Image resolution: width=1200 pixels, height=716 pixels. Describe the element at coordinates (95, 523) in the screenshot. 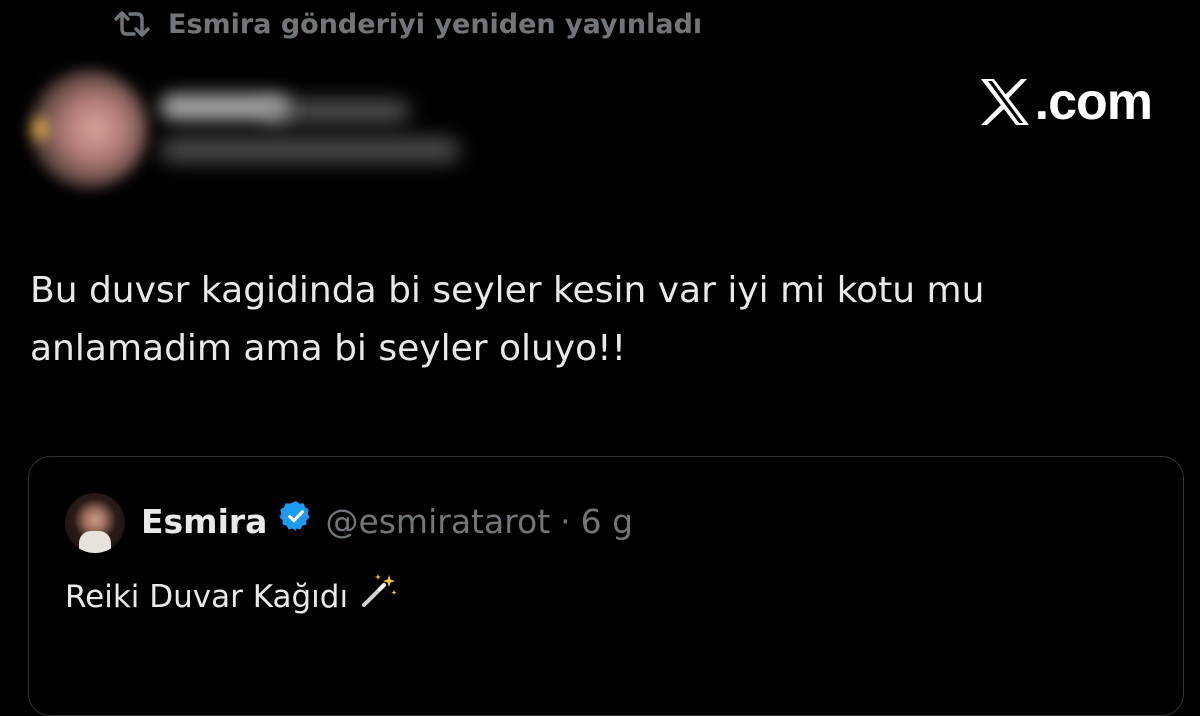

I see `quote-author-avatar` at that location.